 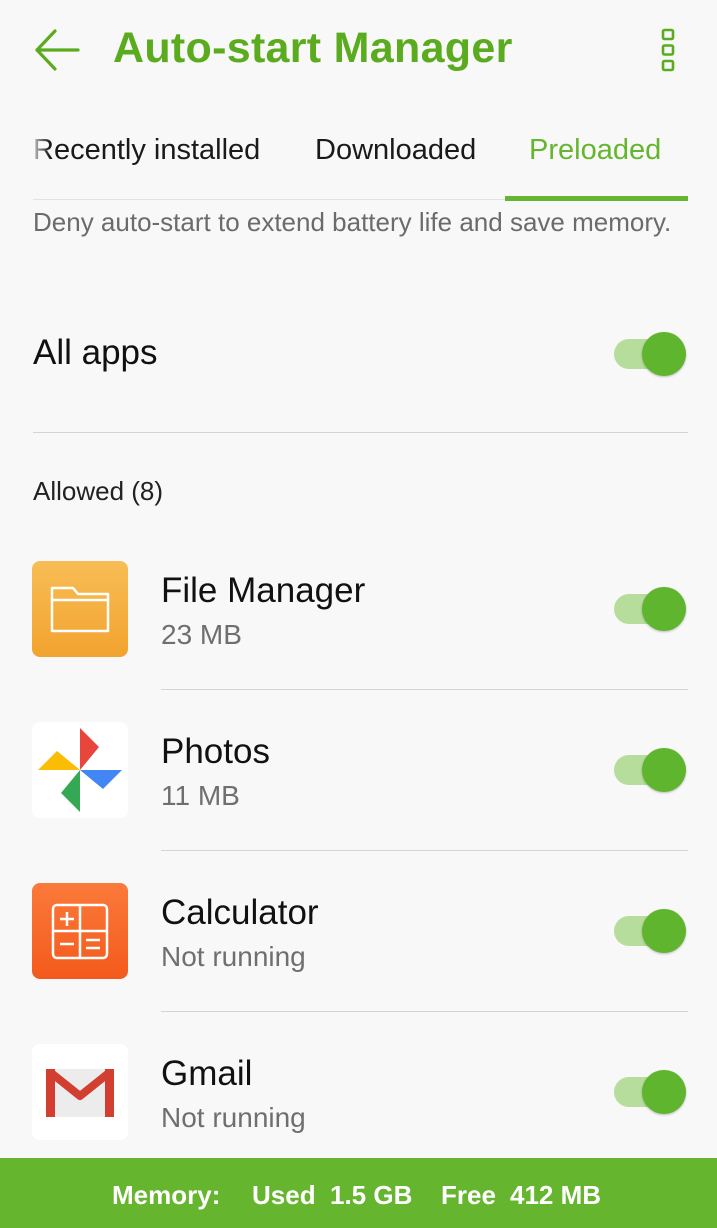 What do you see at coordinates (80, 1092) in the screenshot?
I see `gmail-icon` at bounding box center [80, 1092].